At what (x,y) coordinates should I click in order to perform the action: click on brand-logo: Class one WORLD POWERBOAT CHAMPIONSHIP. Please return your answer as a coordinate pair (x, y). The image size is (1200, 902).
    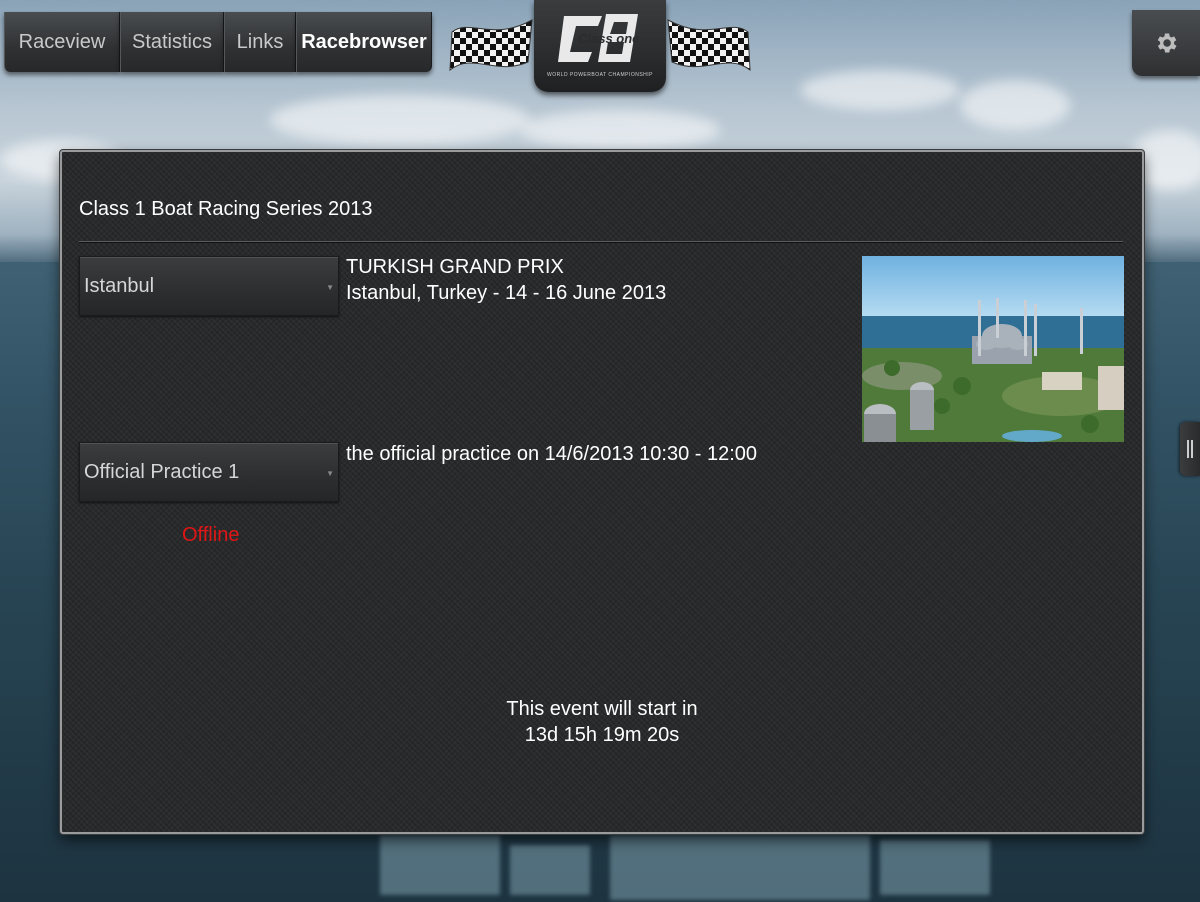
    Looking at the image, I should click on (600, 48).